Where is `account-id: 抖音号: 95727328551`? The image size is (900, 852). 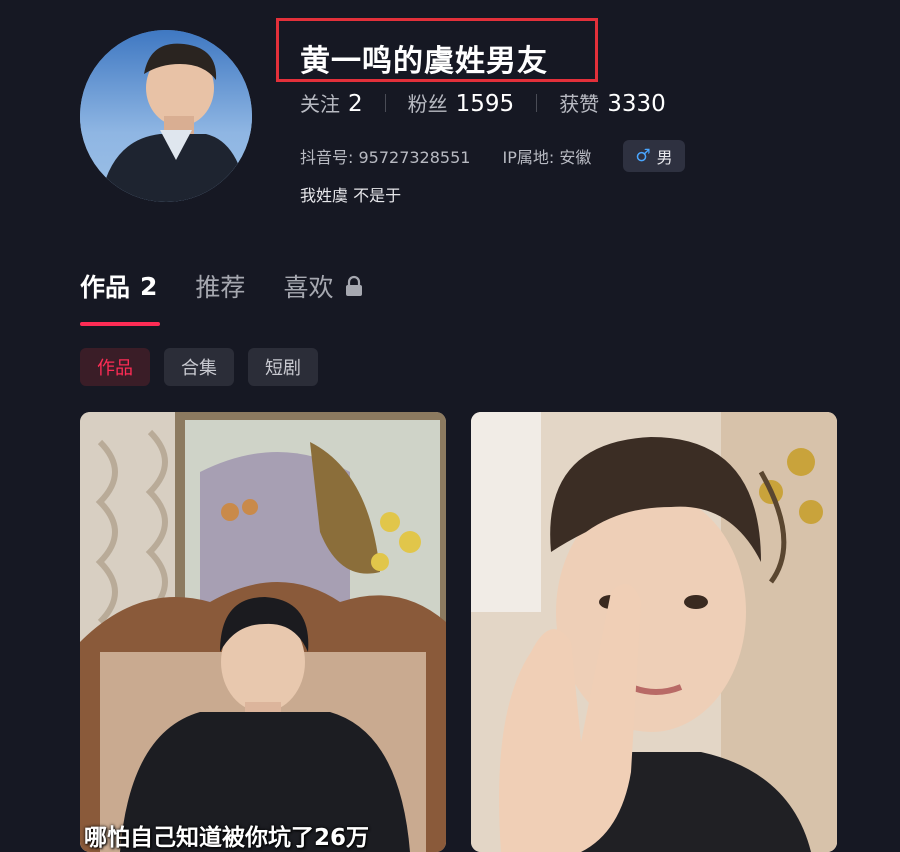
account-id: 抖音号: 95727328551 is located at coordinates (385, 157).